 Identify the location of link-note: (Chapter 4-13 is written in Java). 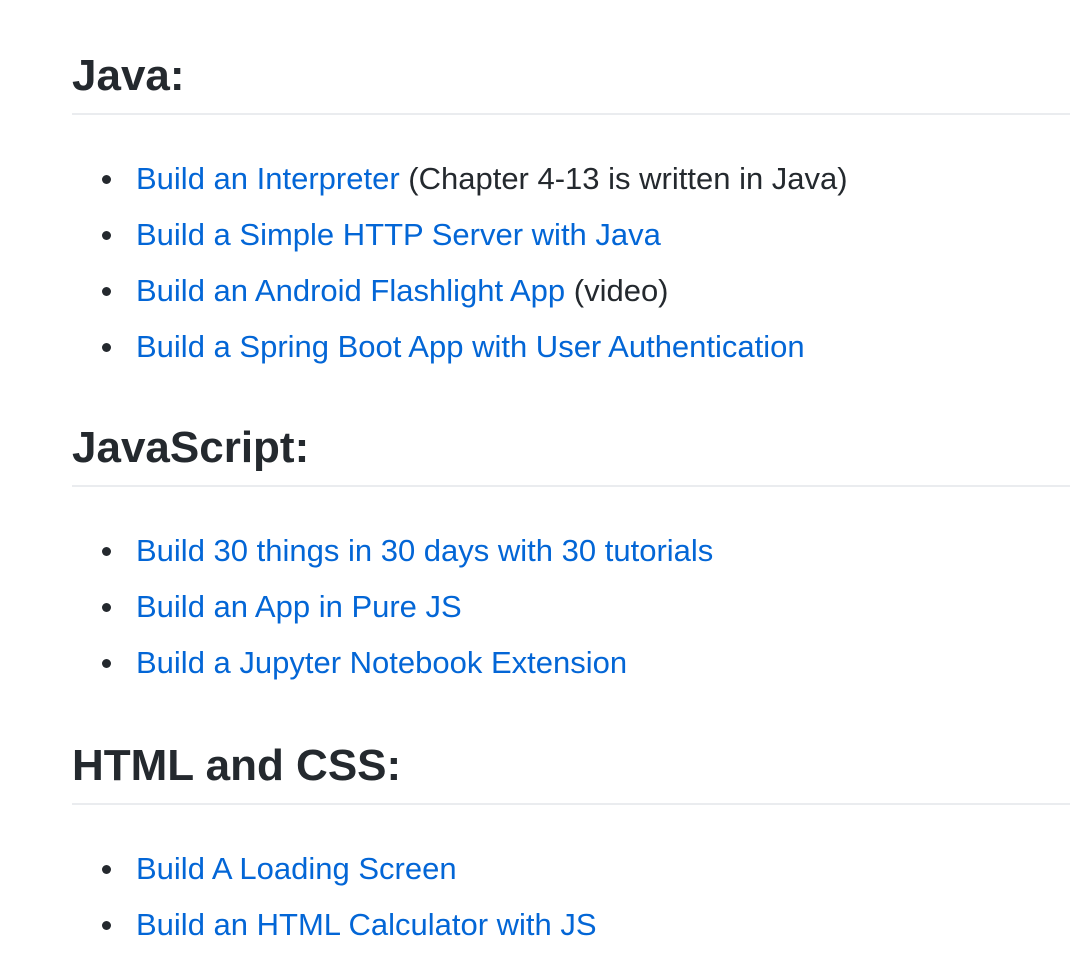
(623, 178).